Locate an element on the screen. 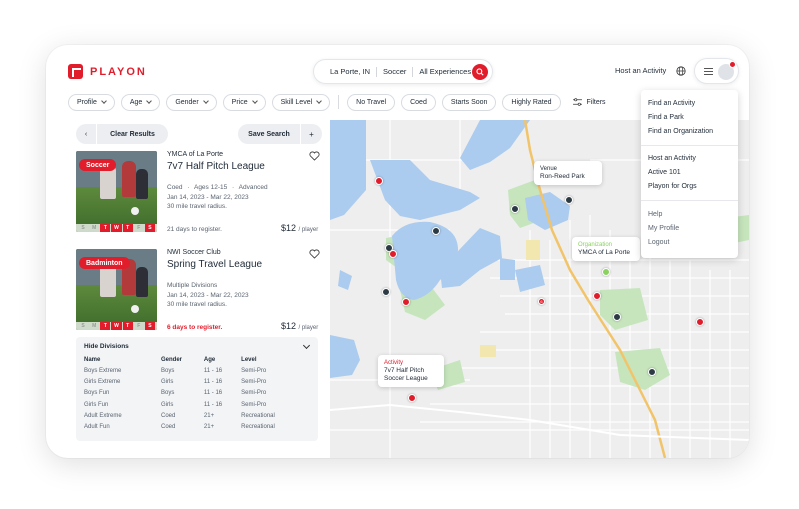 The image size is (799, 509). logo-text: PLAYON is located at coordinates (118, 71).